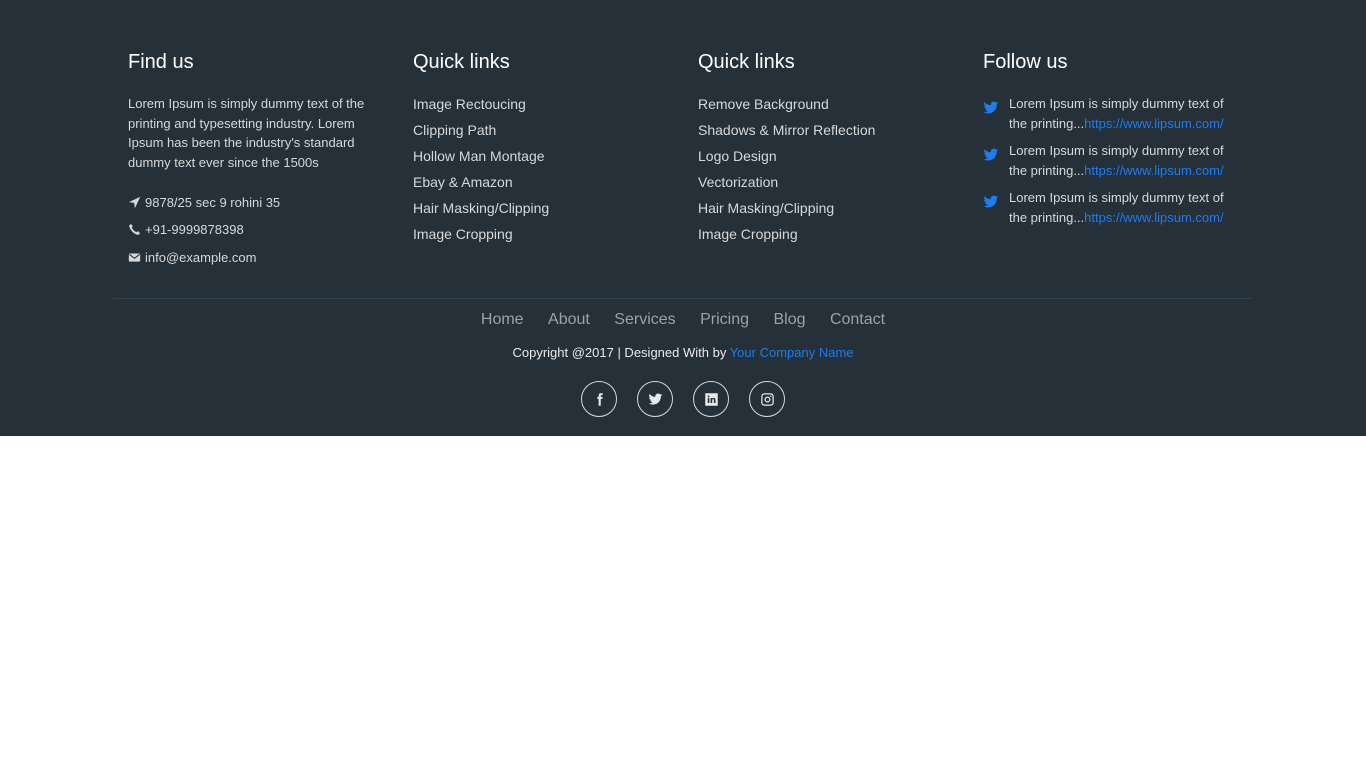 The height and width of the screenshot is (768, 1366). What do you see at coordinates (766, 208) in the screenshot?
I see `quick-link-hair-masking-2: Hair Masking/Clipping` at bounding box center [766, 208].